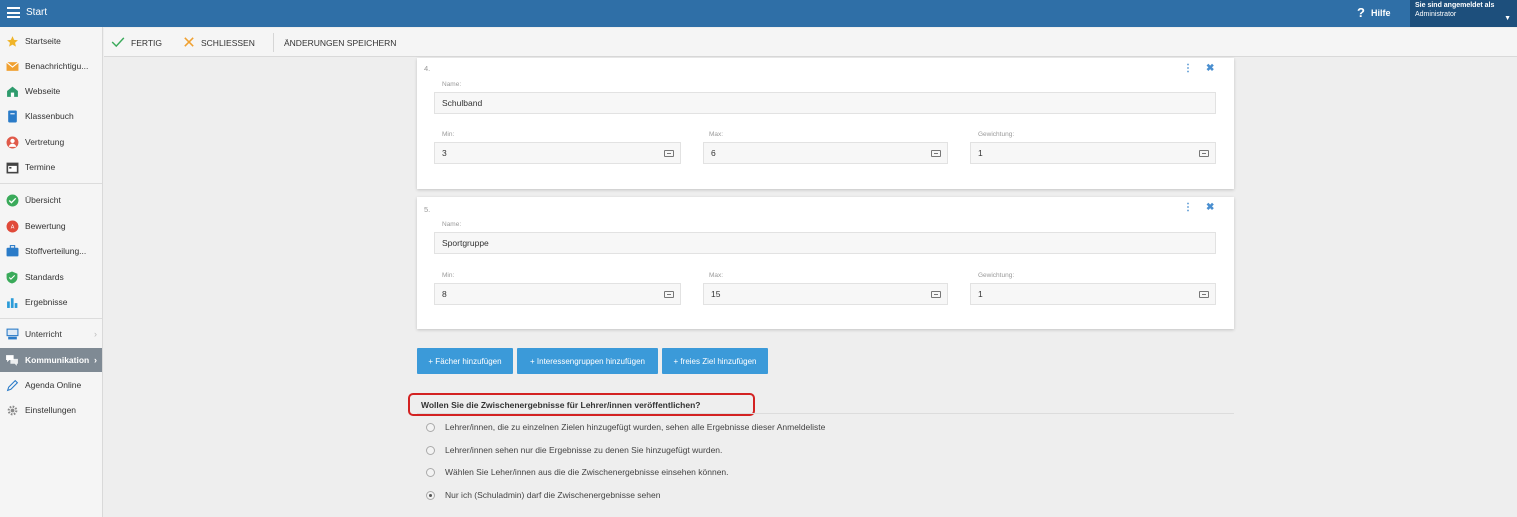 The image size is (1517, 517). I want to click on gear-icon, so click(12, 410).